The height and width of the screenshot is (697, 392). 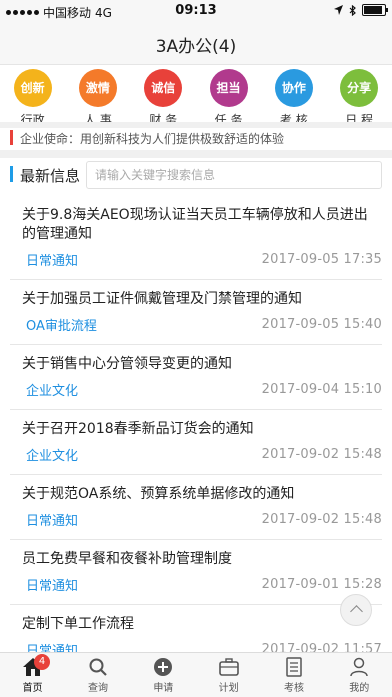 What do you see at coordinates (196, 391) in the screenshot?
I see `news-item-meta: 企业文化 2017-09-04 15:10` at bounding box center [196, 391].